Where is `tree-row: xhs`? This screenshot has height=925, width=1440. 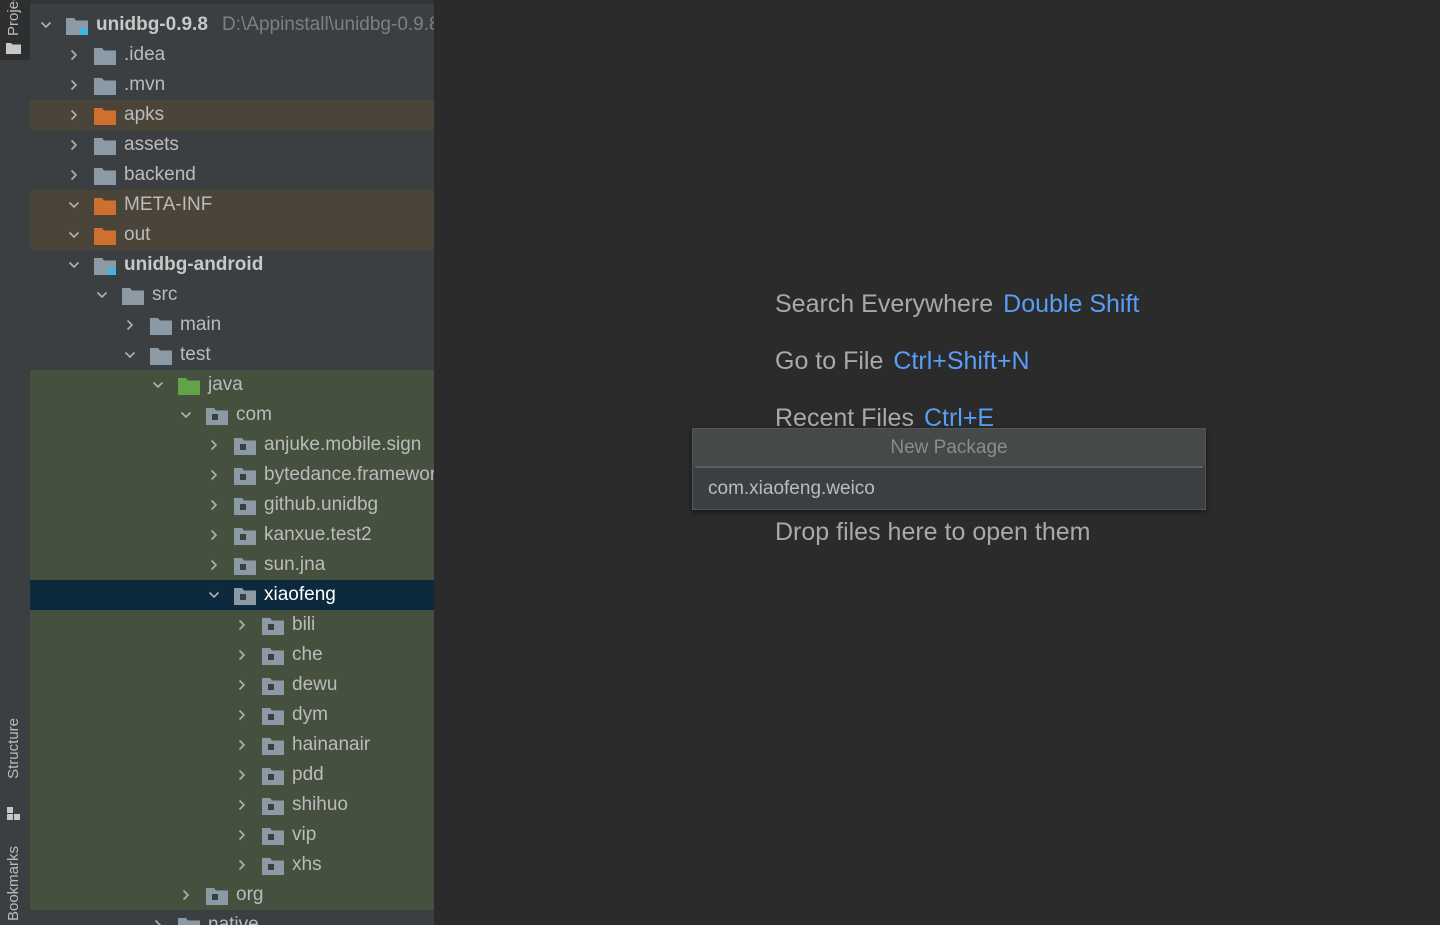
tree-row: xhs is located at coordinates (232, 865).